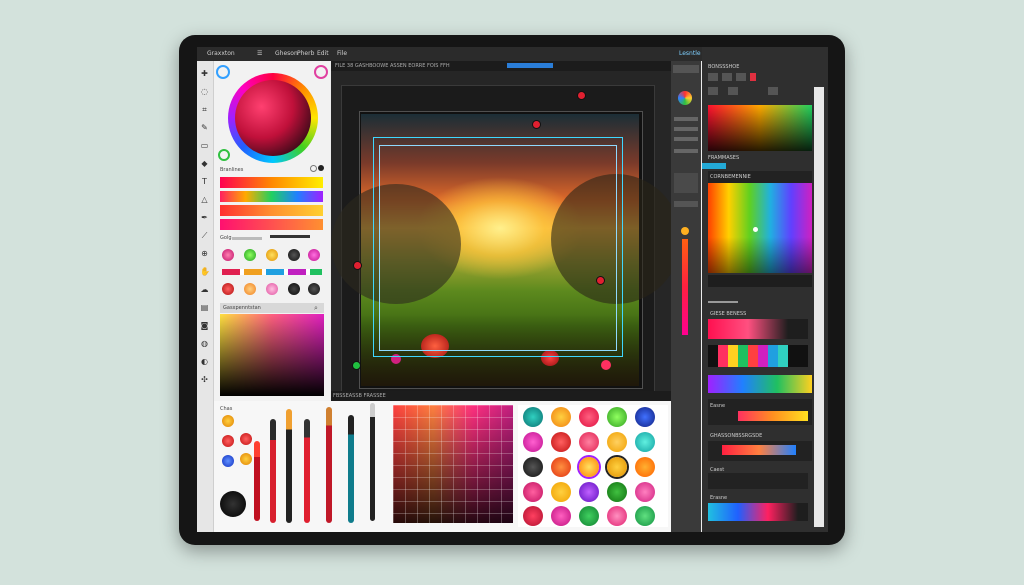 This screenshot has width=1024, height=585. What do you see at coordinates (357, 265) in the screenshot?
I see `selection-handle-left` at bounding box center [357, 265].